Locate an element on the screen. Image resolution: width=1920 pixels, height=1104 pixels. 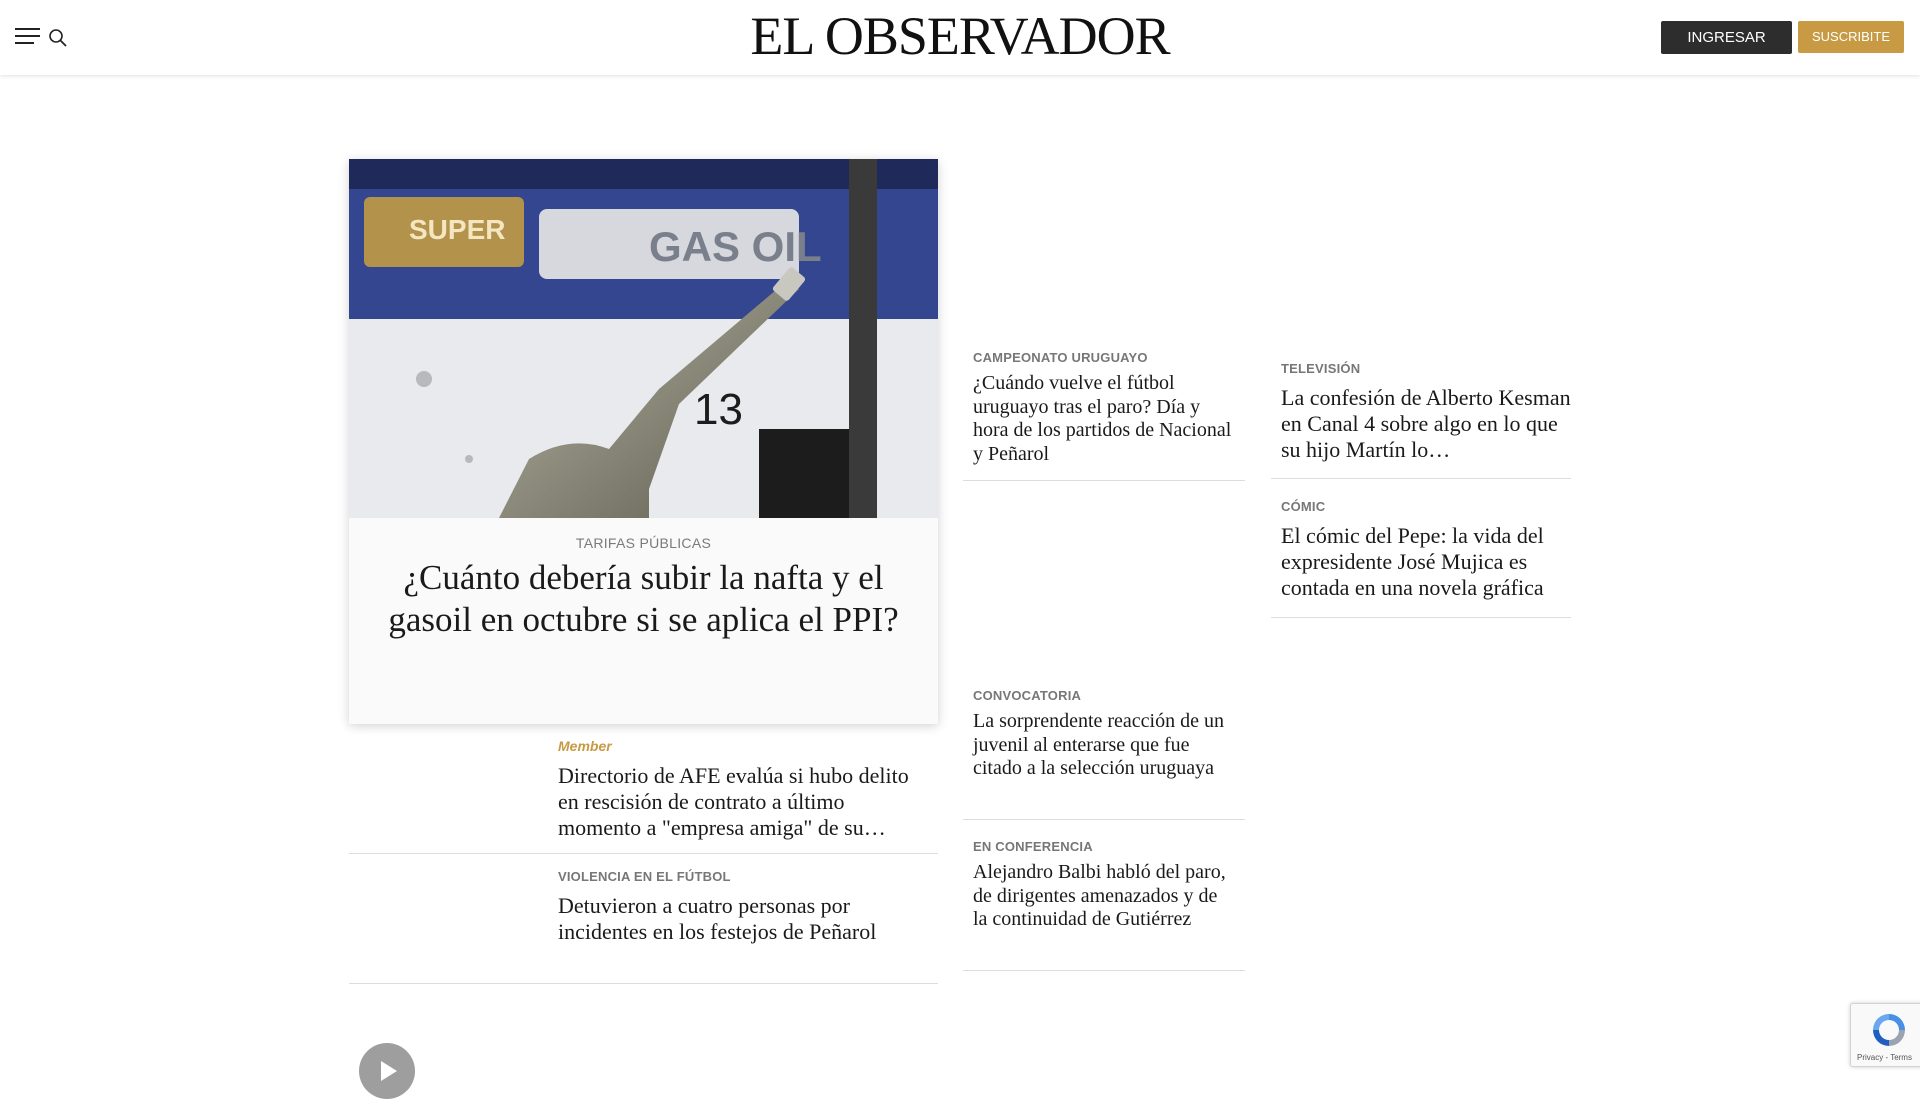
site-logo: EL OBSERVADOR is located at coordinates (960, 36).